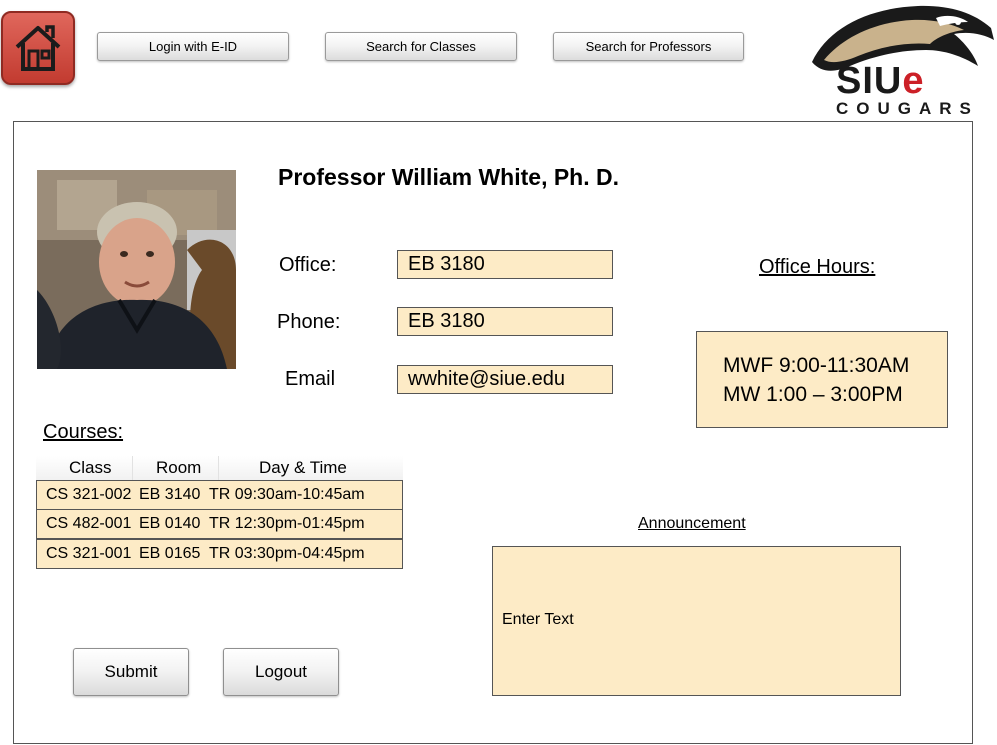 The height and width of the screenshot is (745, 997). I want to click on office-label: Office:, so click(308, 265).